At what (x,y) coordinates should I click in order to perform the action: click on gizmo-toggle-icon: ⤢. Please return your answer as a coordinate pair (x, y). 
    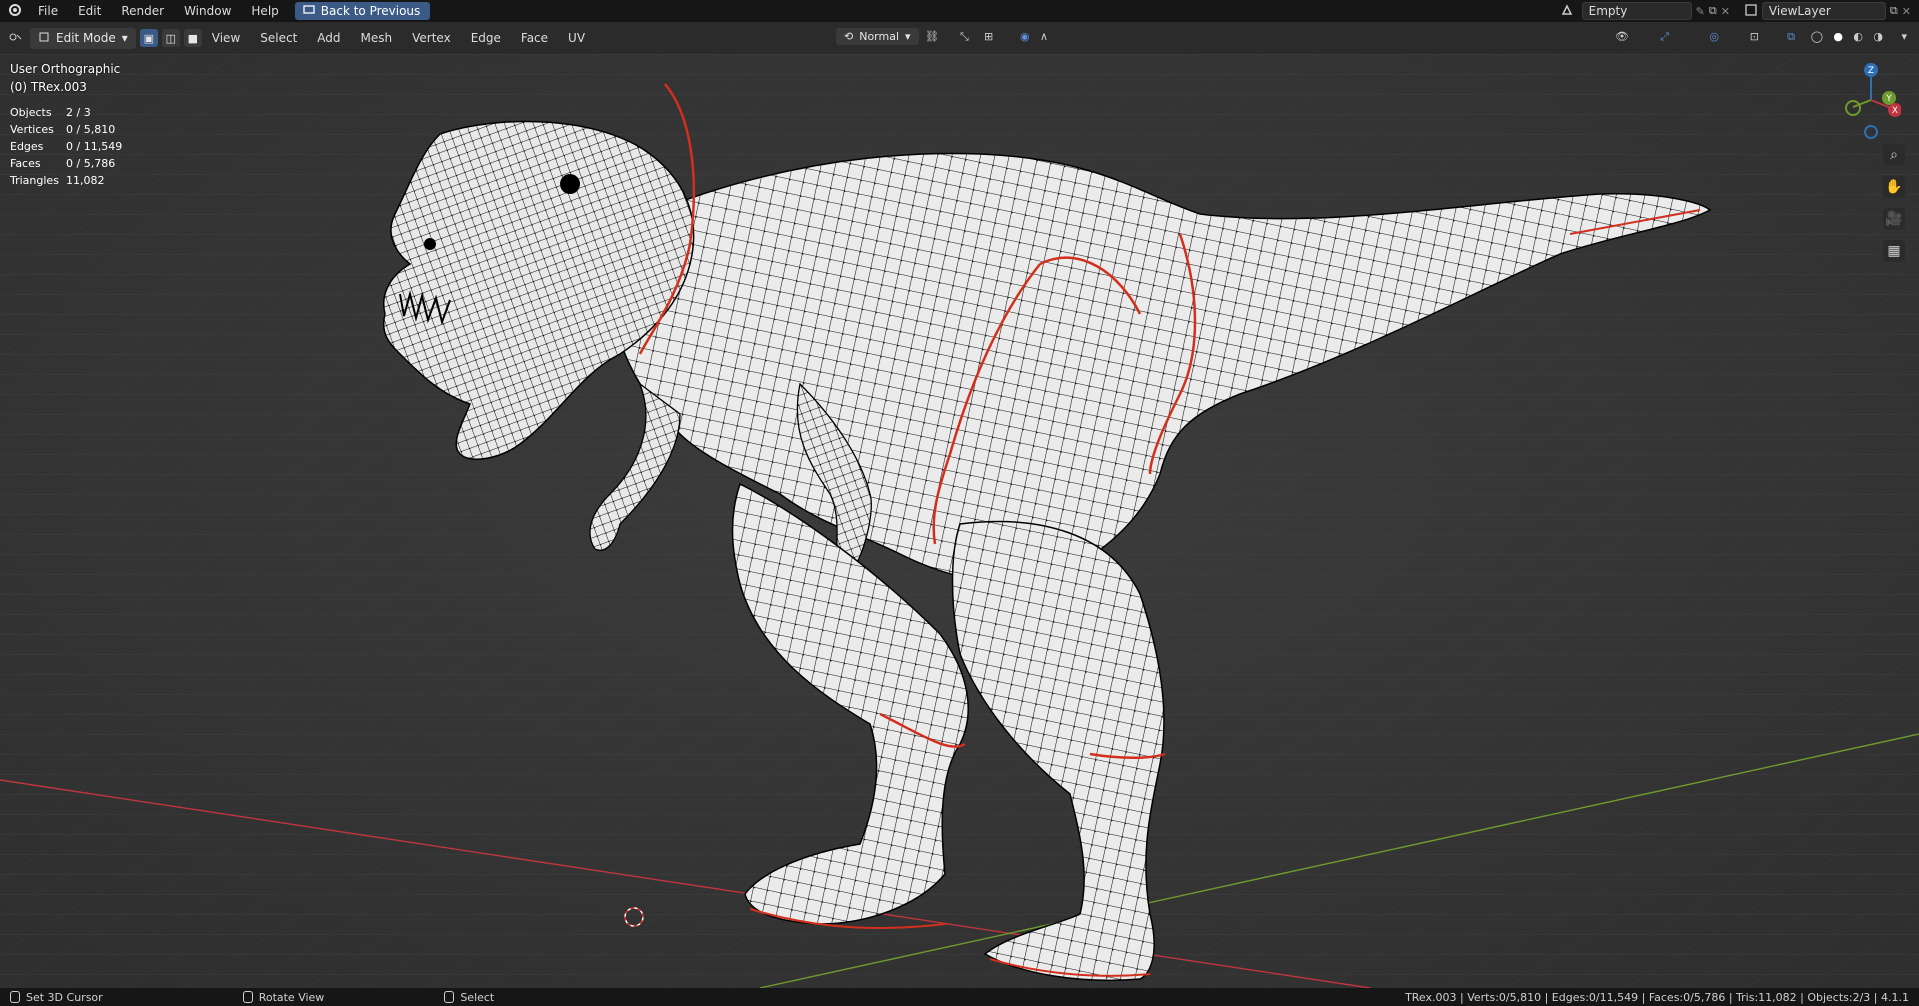
    Looking at the image, I should click on (1664, 37).